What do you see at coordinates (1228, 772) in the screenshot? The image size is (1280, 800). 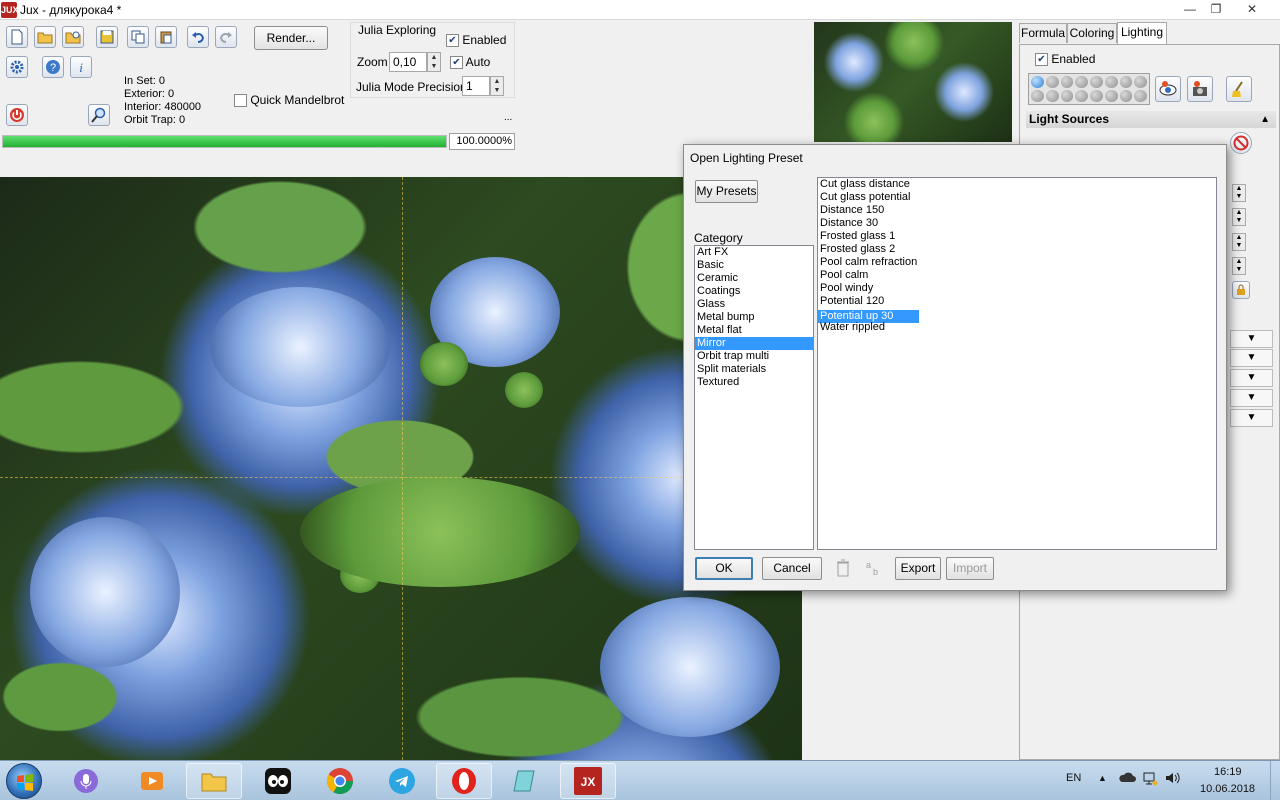 I see `tray-clock-time: 16:19` at bounding box center [1228, 772].